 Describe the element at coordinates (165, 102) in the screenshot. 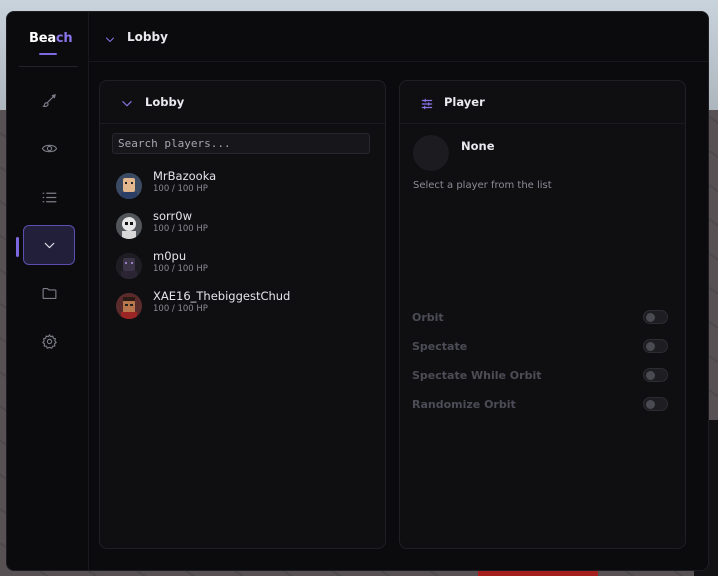

I see `lobby-panel-title: Lobby` at that location.